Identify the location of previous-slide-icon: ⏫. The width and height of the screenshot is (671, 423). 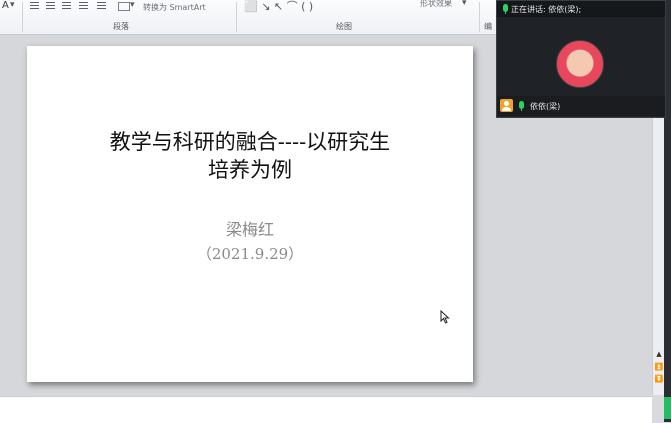
(659, 367).